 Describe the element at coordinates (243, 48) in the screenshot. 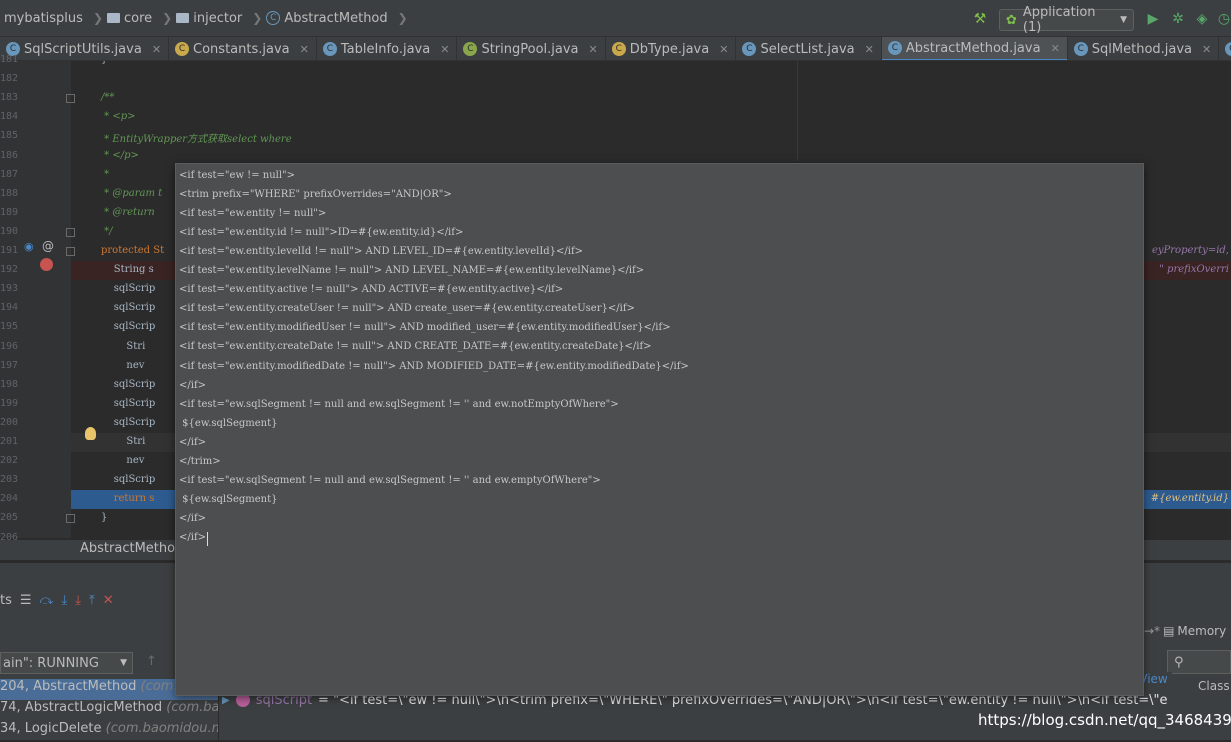

I see `tab-constants: C Constants.java ✕` at that location.